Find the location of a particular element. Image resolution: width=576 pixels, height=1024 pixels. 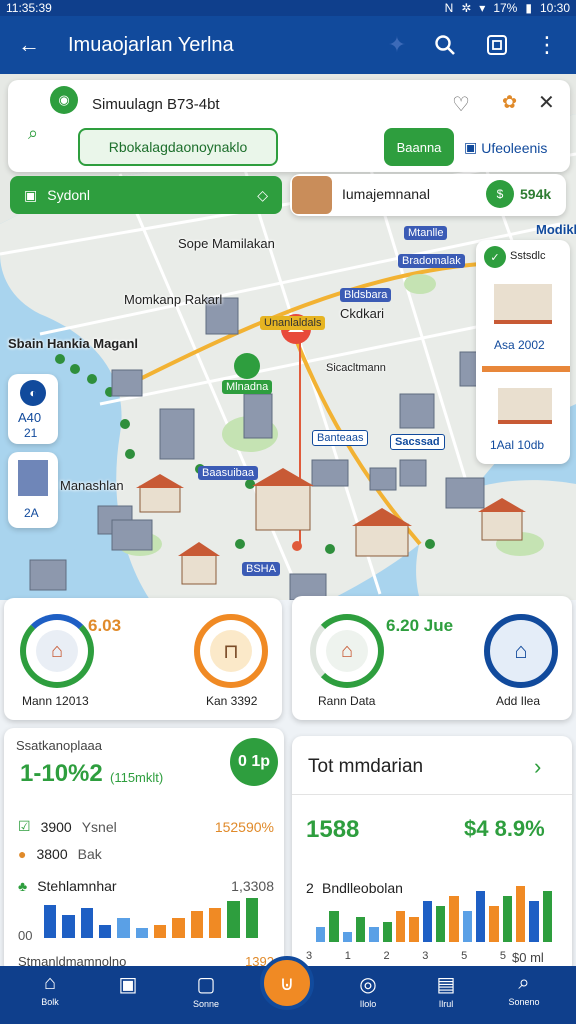

search-icon is located at coordinates (445, 45).